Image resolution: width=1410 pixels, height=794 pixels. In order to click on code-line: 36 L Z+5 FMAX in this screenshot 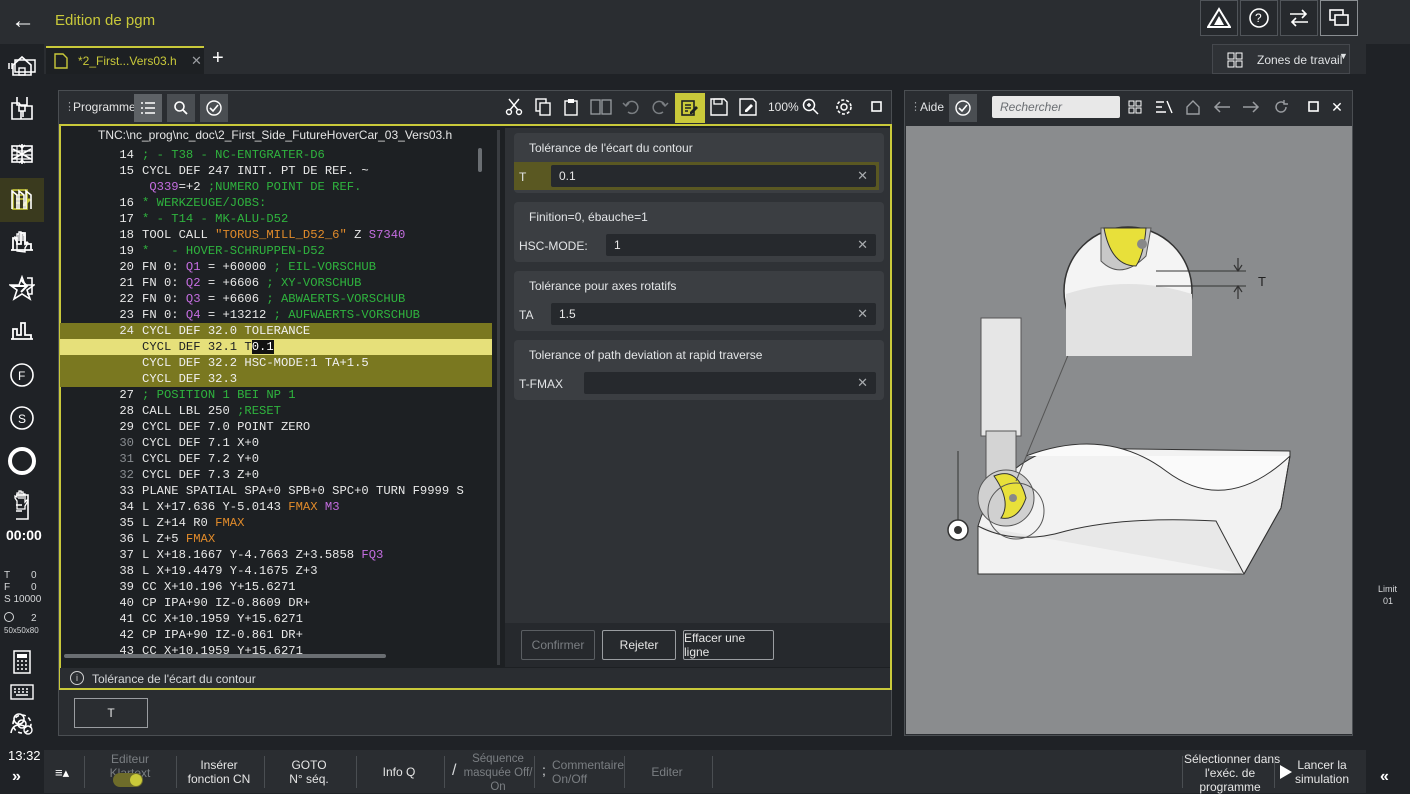, I will do `click(276, 539)`.